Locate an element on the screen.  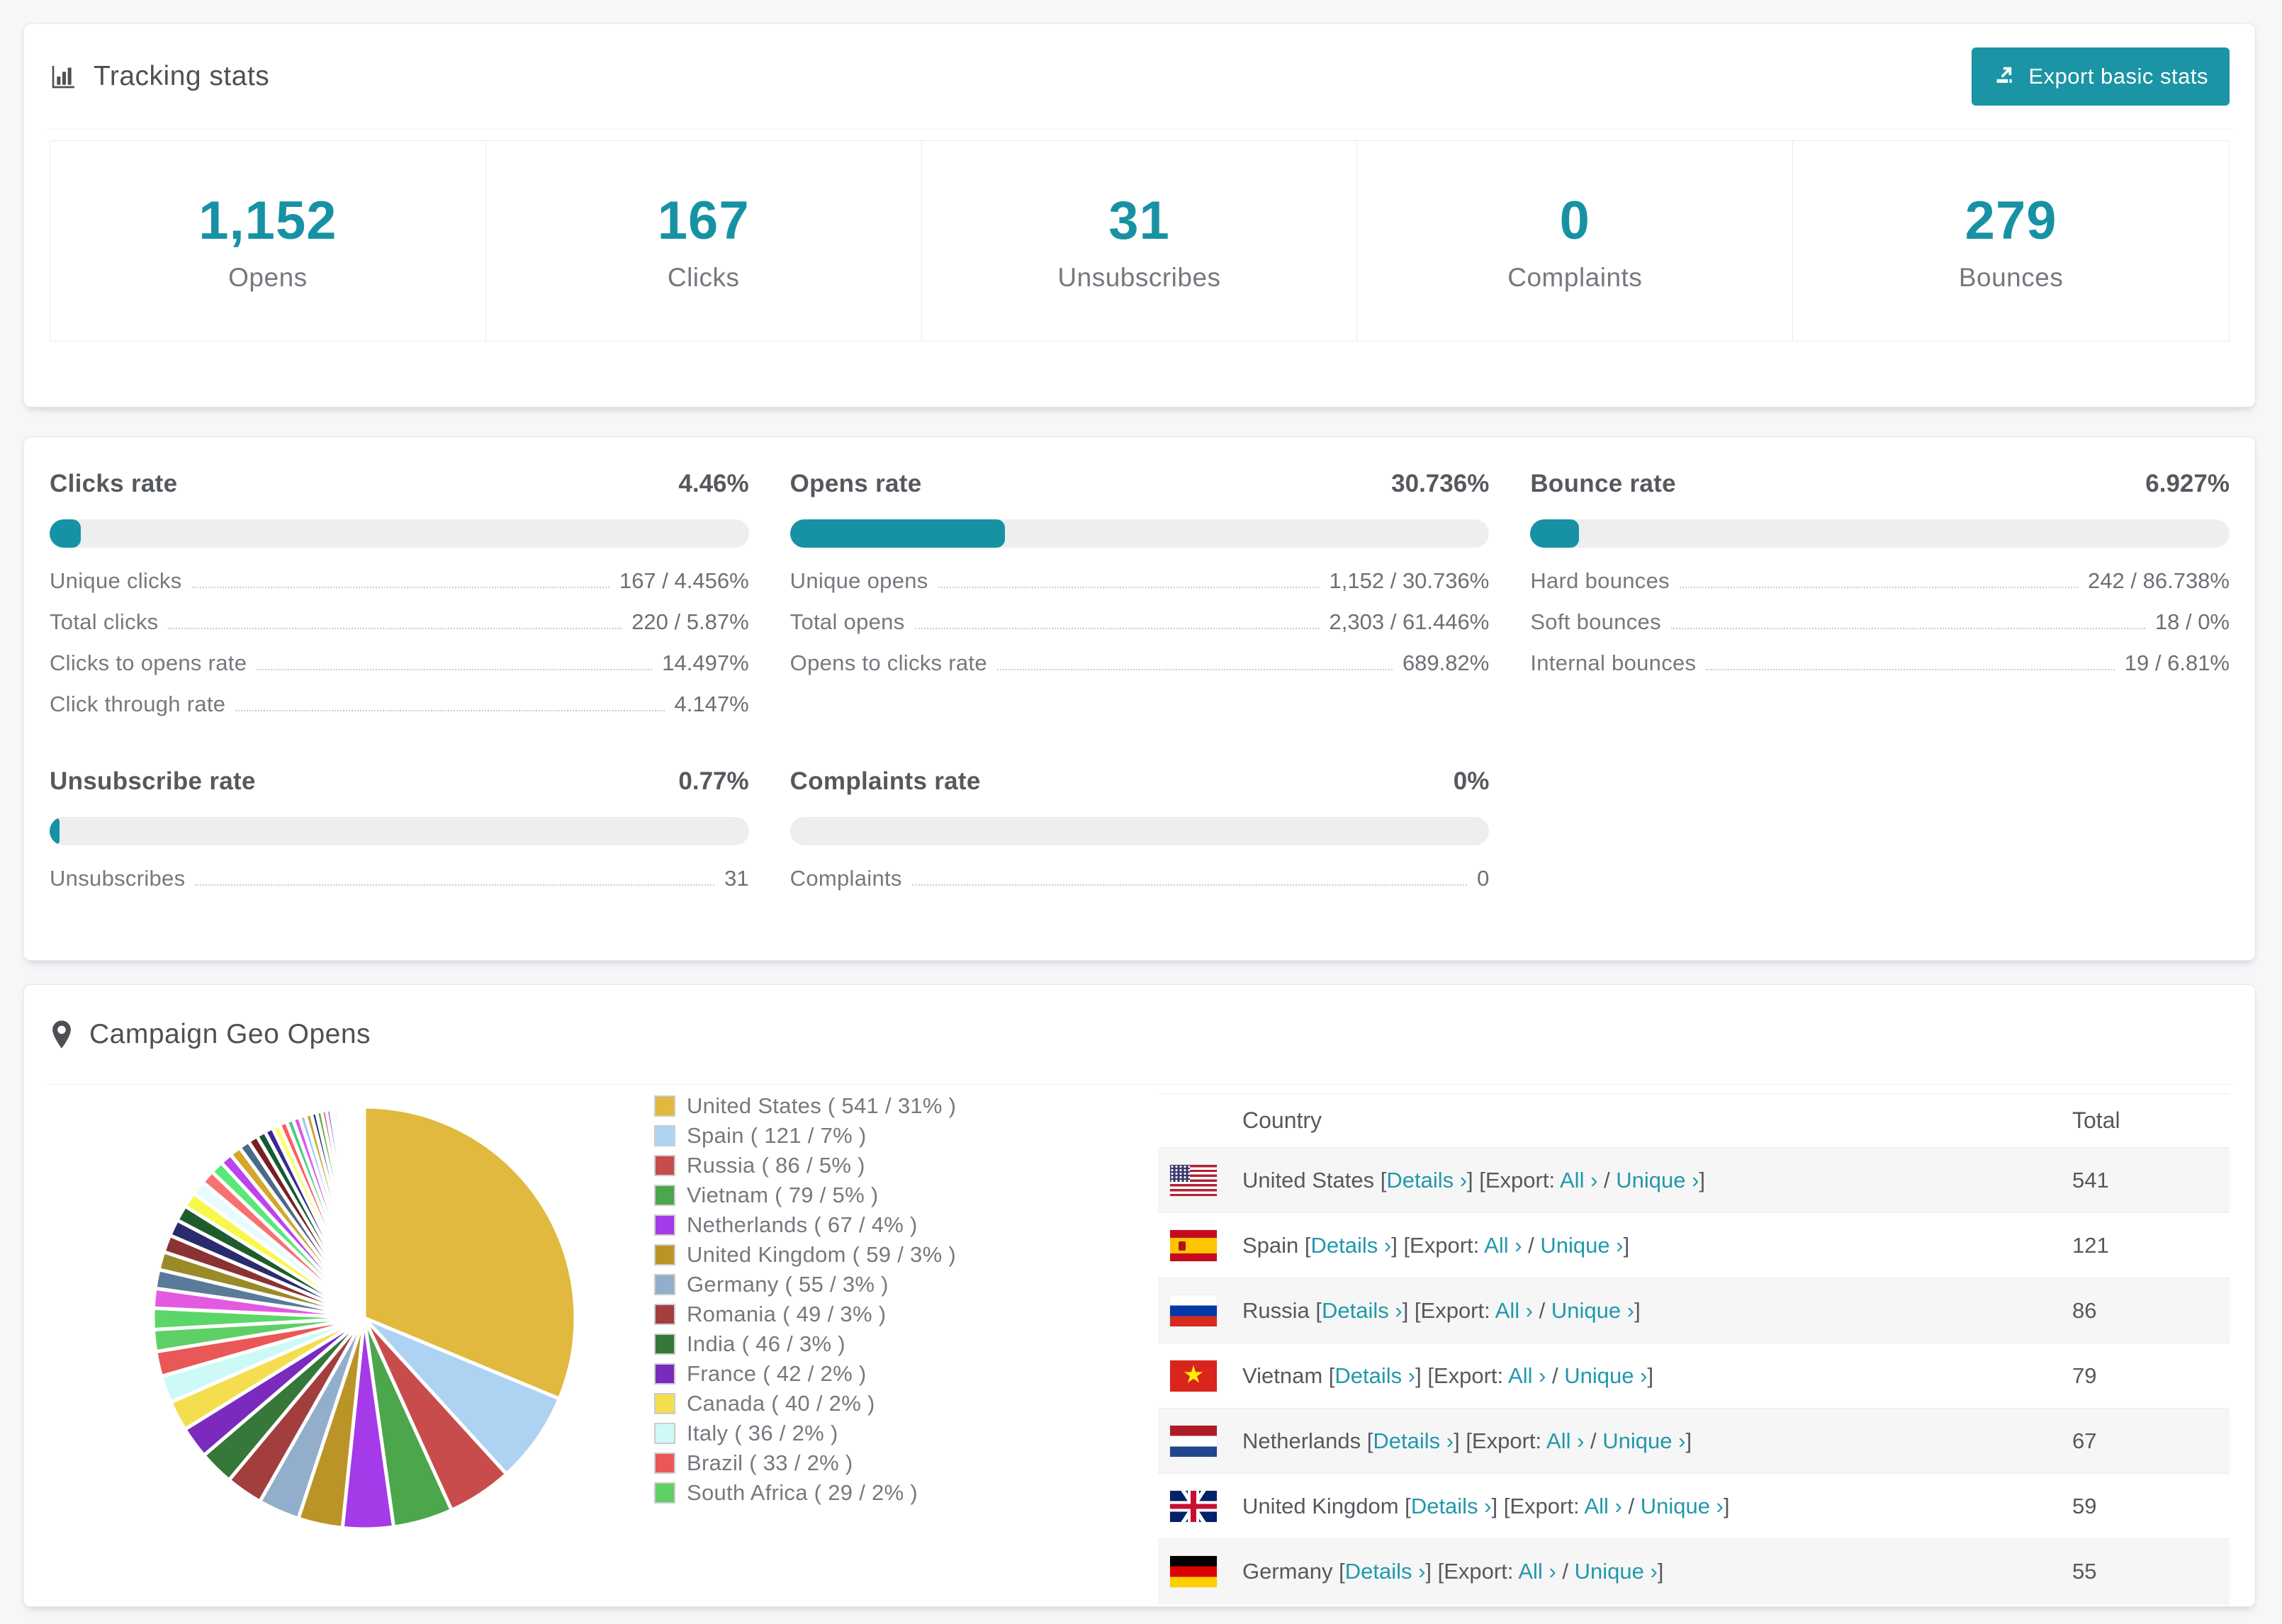
rate-title: Unsubscribe rate is located at coordinates (153, 781).